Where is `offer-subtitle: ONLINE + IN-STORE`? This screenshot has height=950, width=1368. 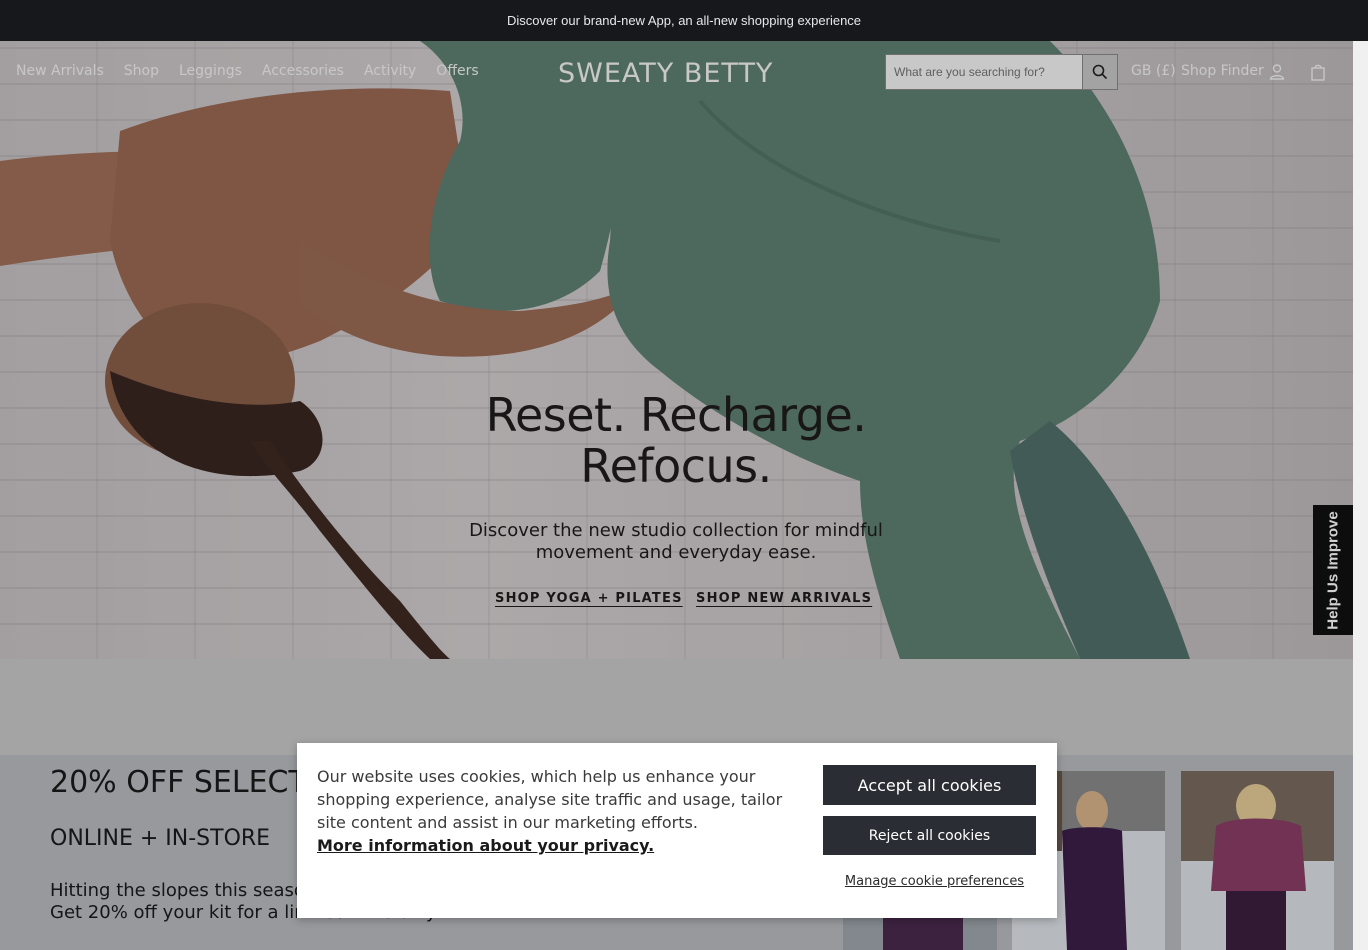
offer-subtitle: ONLINE + IN-STORE is located at coordinates (160, 838).